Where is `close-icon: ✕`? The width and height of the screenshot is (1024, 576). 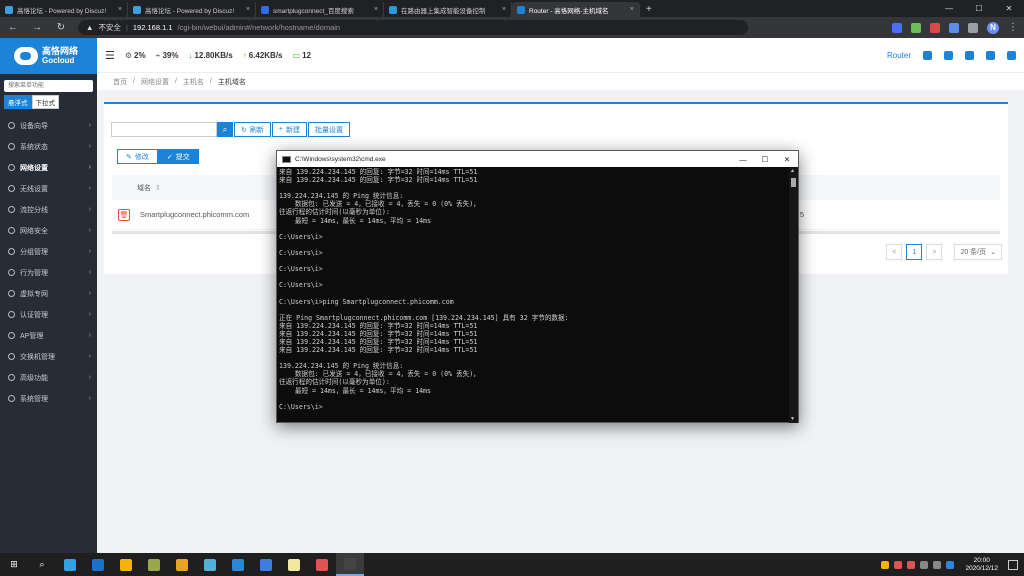
close-icon: ✕ is located at coordinates (1009, 8).